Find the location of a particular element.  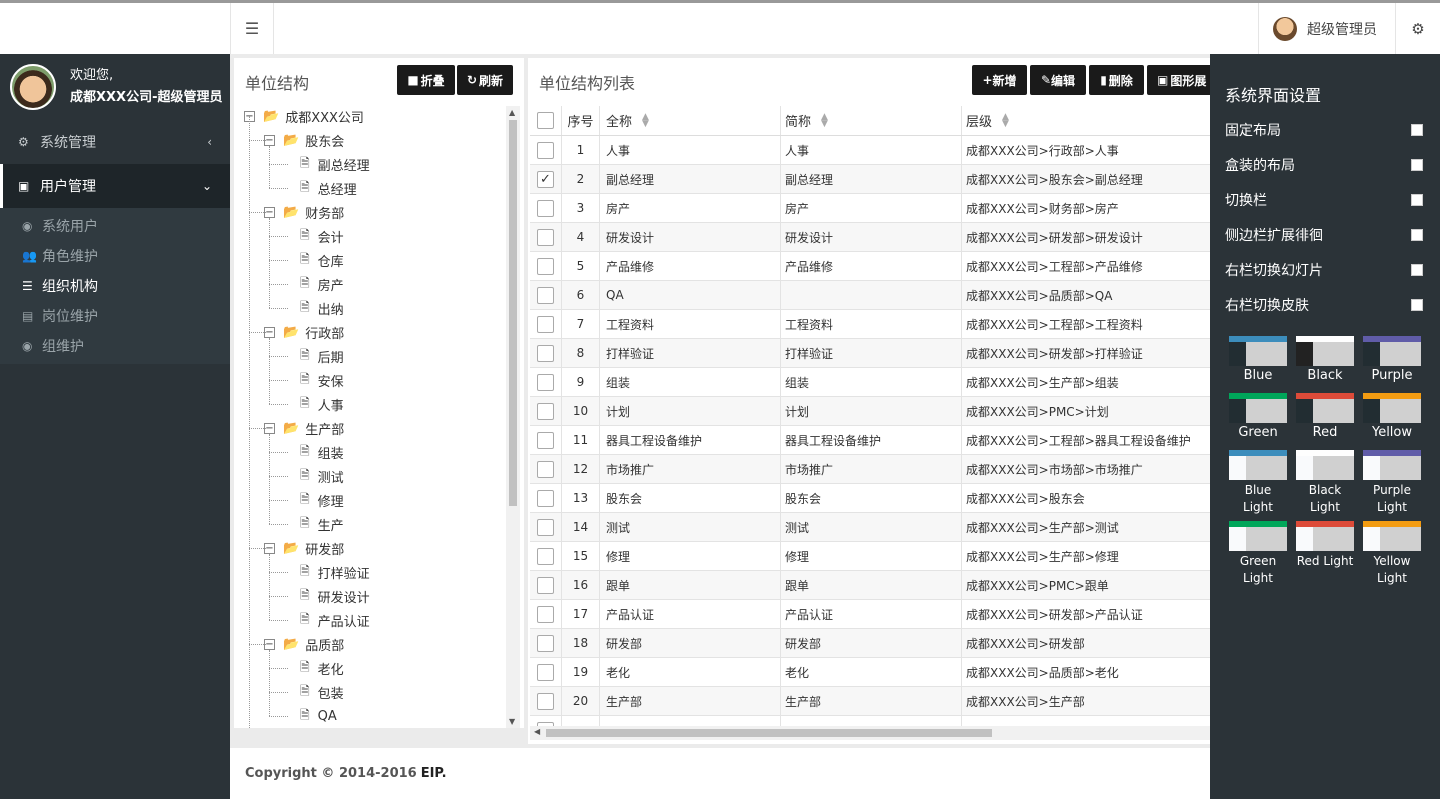

sidebar-item-system-users: ◉ 系统用户 is located at coordinates (115, 226).